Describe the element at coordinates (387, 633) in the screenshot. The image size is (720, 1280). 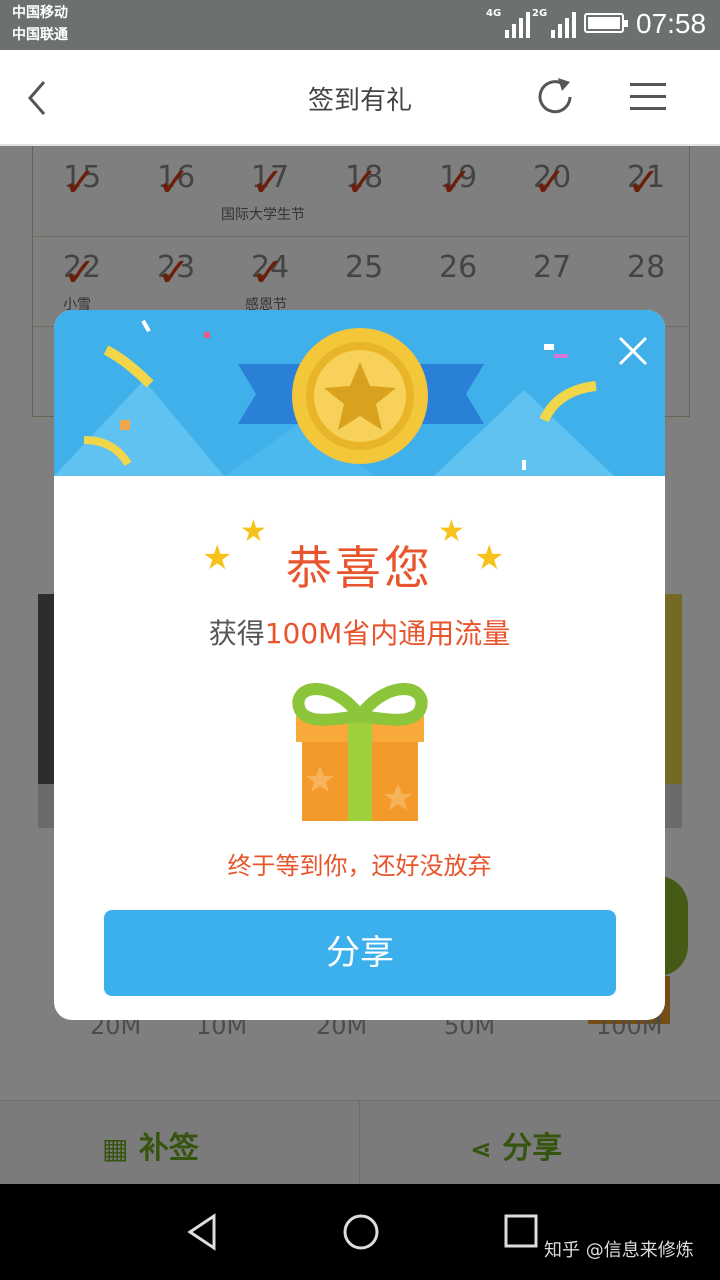
I see `prize-value: 100M省内通用流量` at that location.